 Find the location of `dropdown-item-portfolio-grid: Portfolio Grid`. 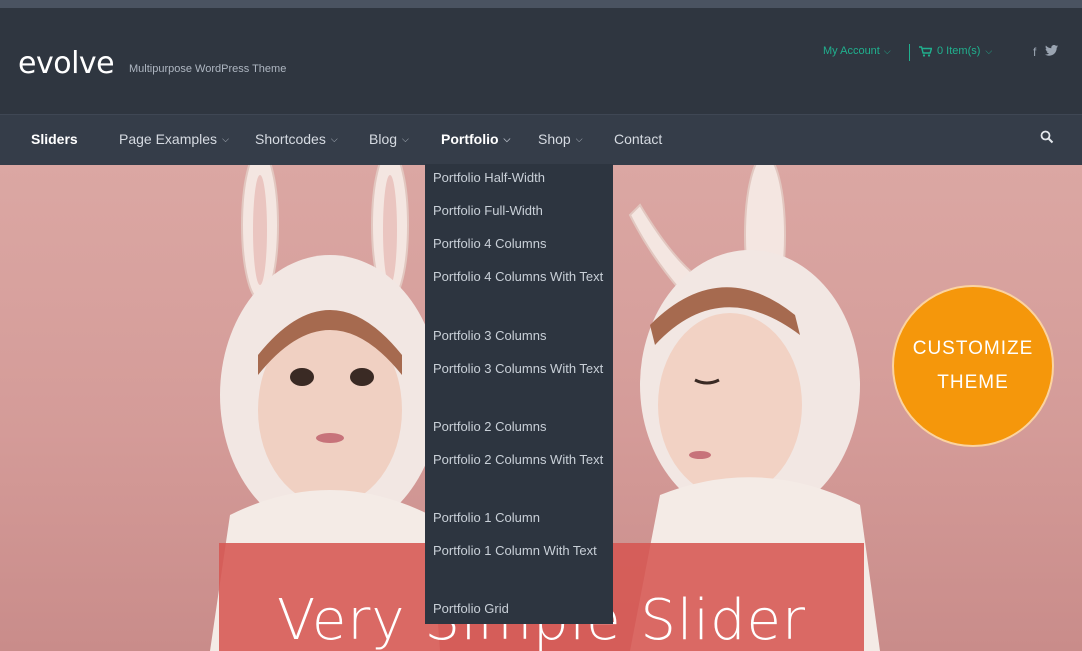

dropdown-item-portfolio-grid: Portfolio Grid is located at coordinates (519, 608).